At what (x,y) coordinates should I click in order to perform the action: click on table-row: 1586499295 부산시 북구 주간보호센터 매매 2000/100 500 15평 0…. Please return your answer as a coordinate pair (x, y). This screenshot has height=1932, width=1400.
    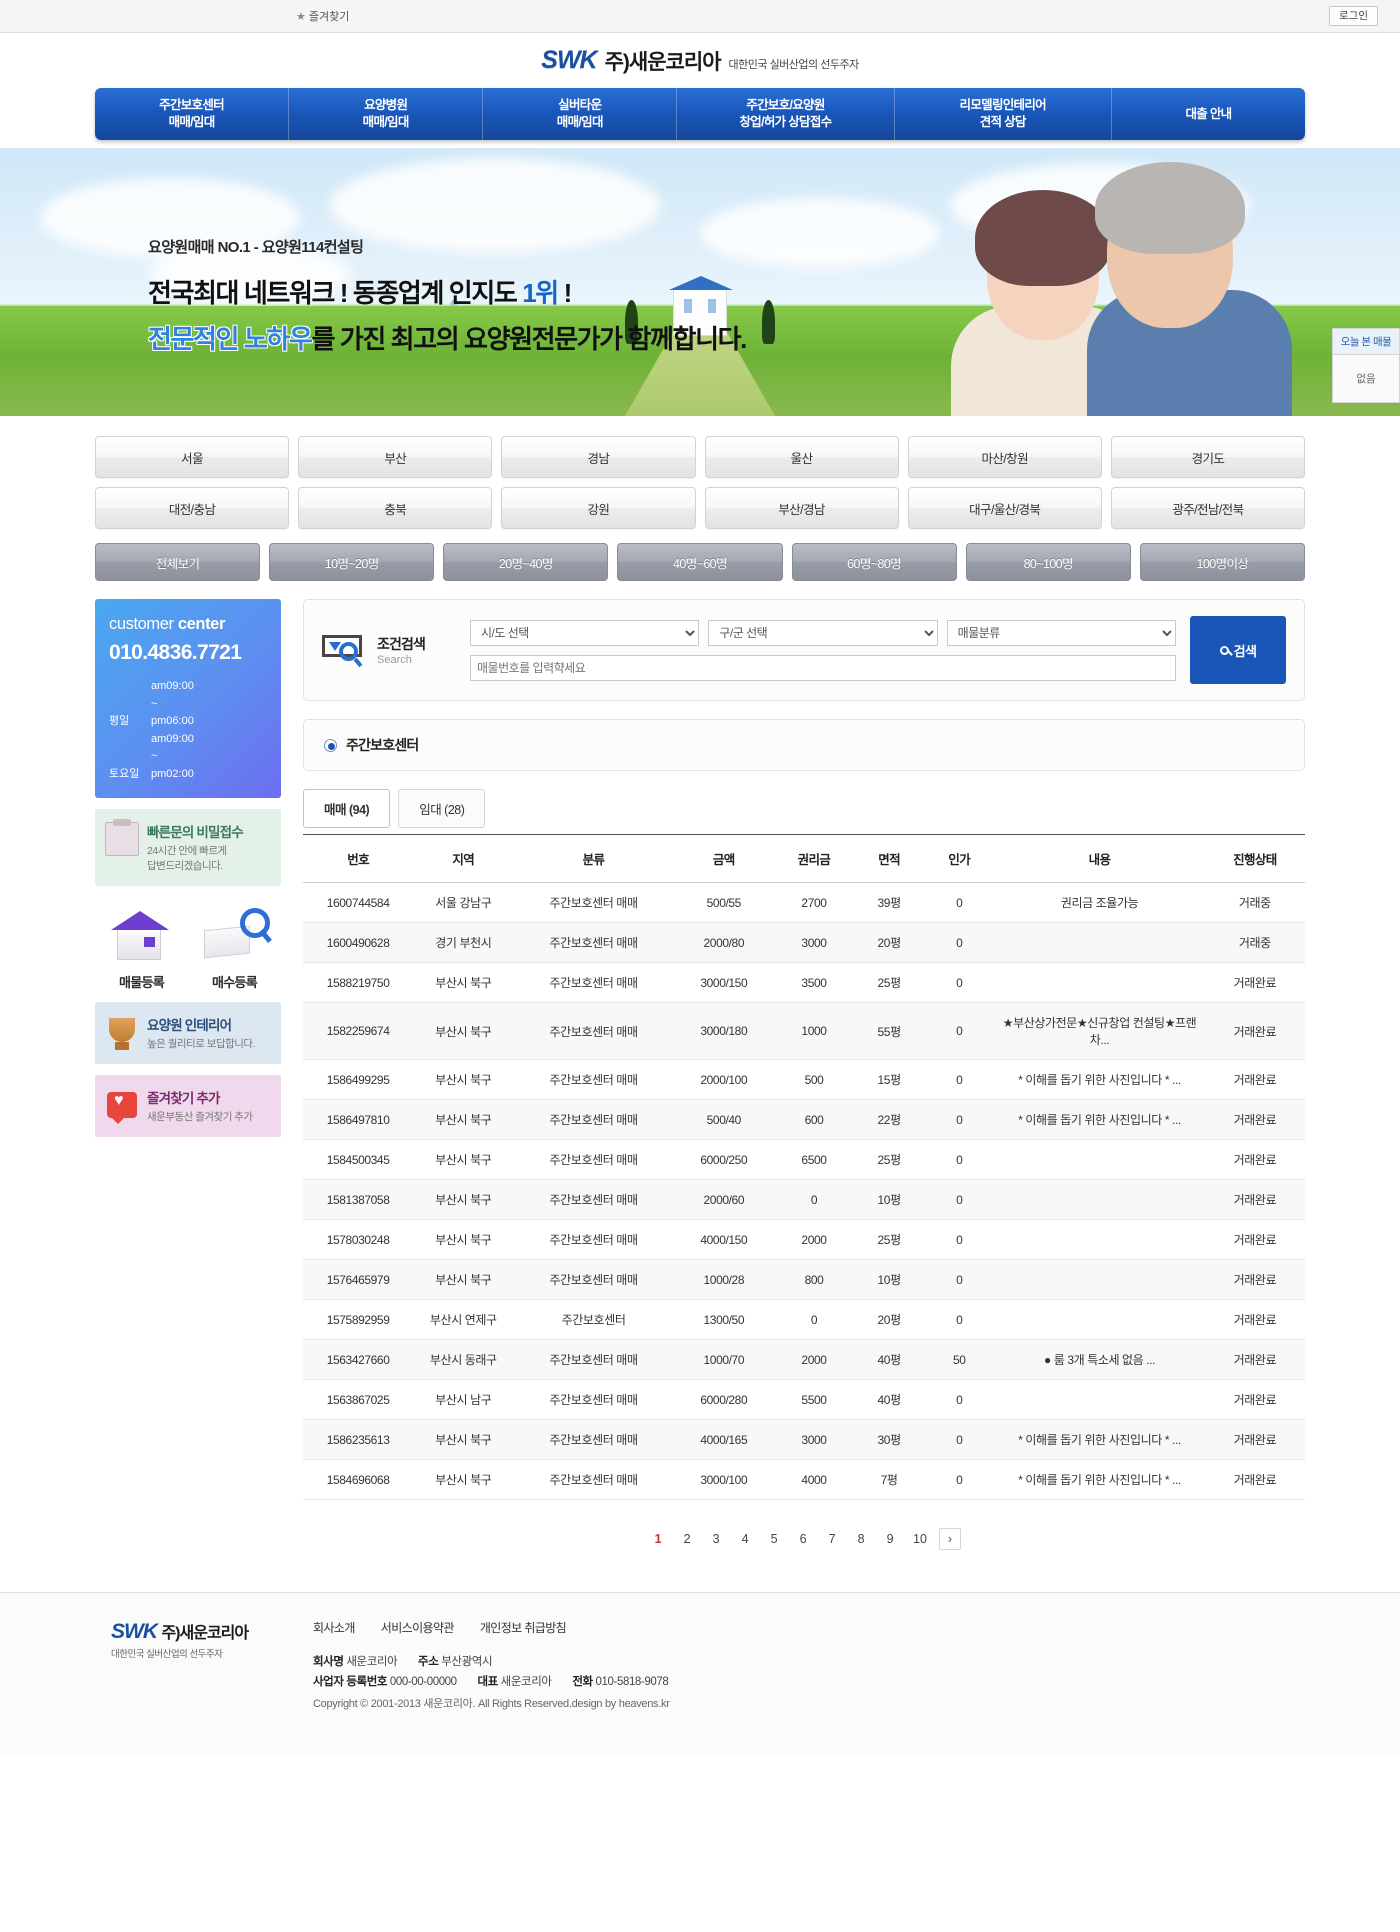
    Looking at the image, I should click on (804, 1079).